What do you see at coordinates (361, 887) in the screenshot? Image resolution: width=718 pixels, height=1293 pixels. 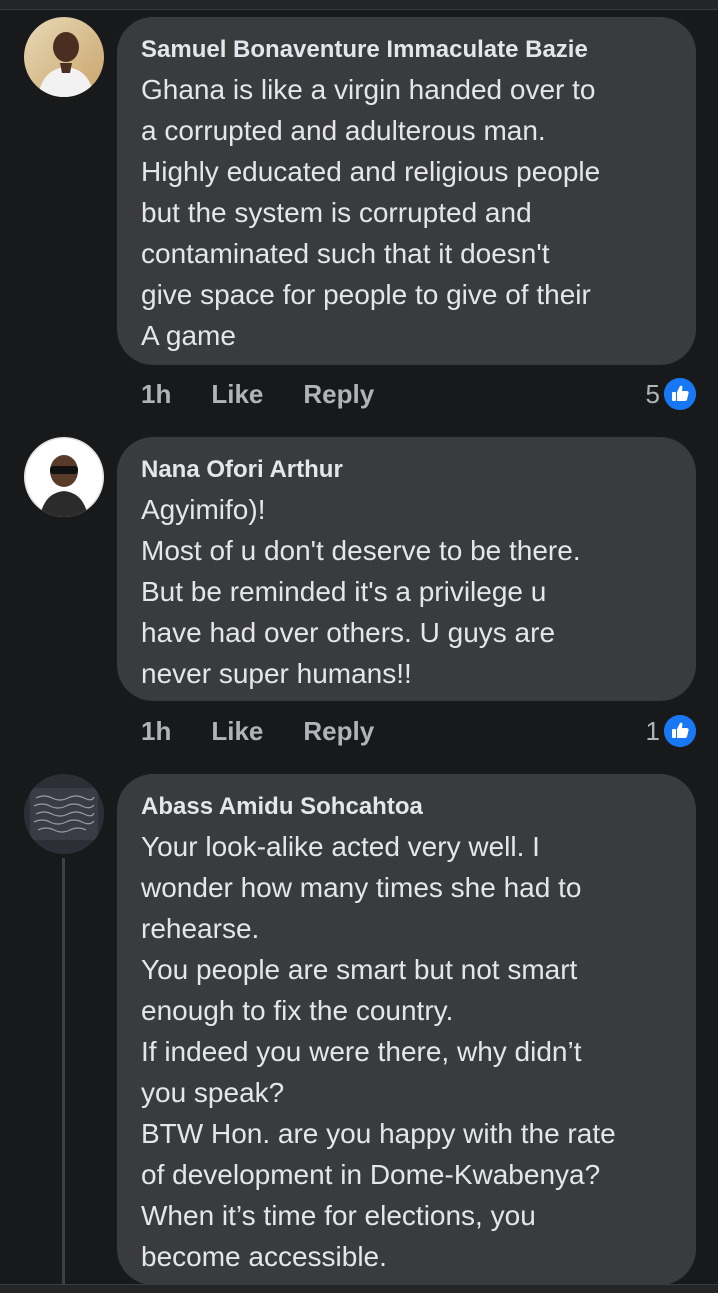 I see `comment-line: wonder how many times she had to` at bounding box center [361, 887].